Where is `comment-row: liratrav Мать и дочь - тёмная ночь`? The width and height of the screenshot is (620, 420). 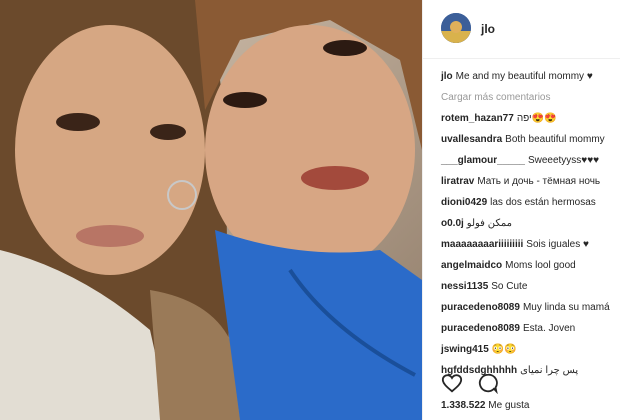 comment-row: liratrav Мать и дочь - тёмная ночь is located at coordinates (530, 185).